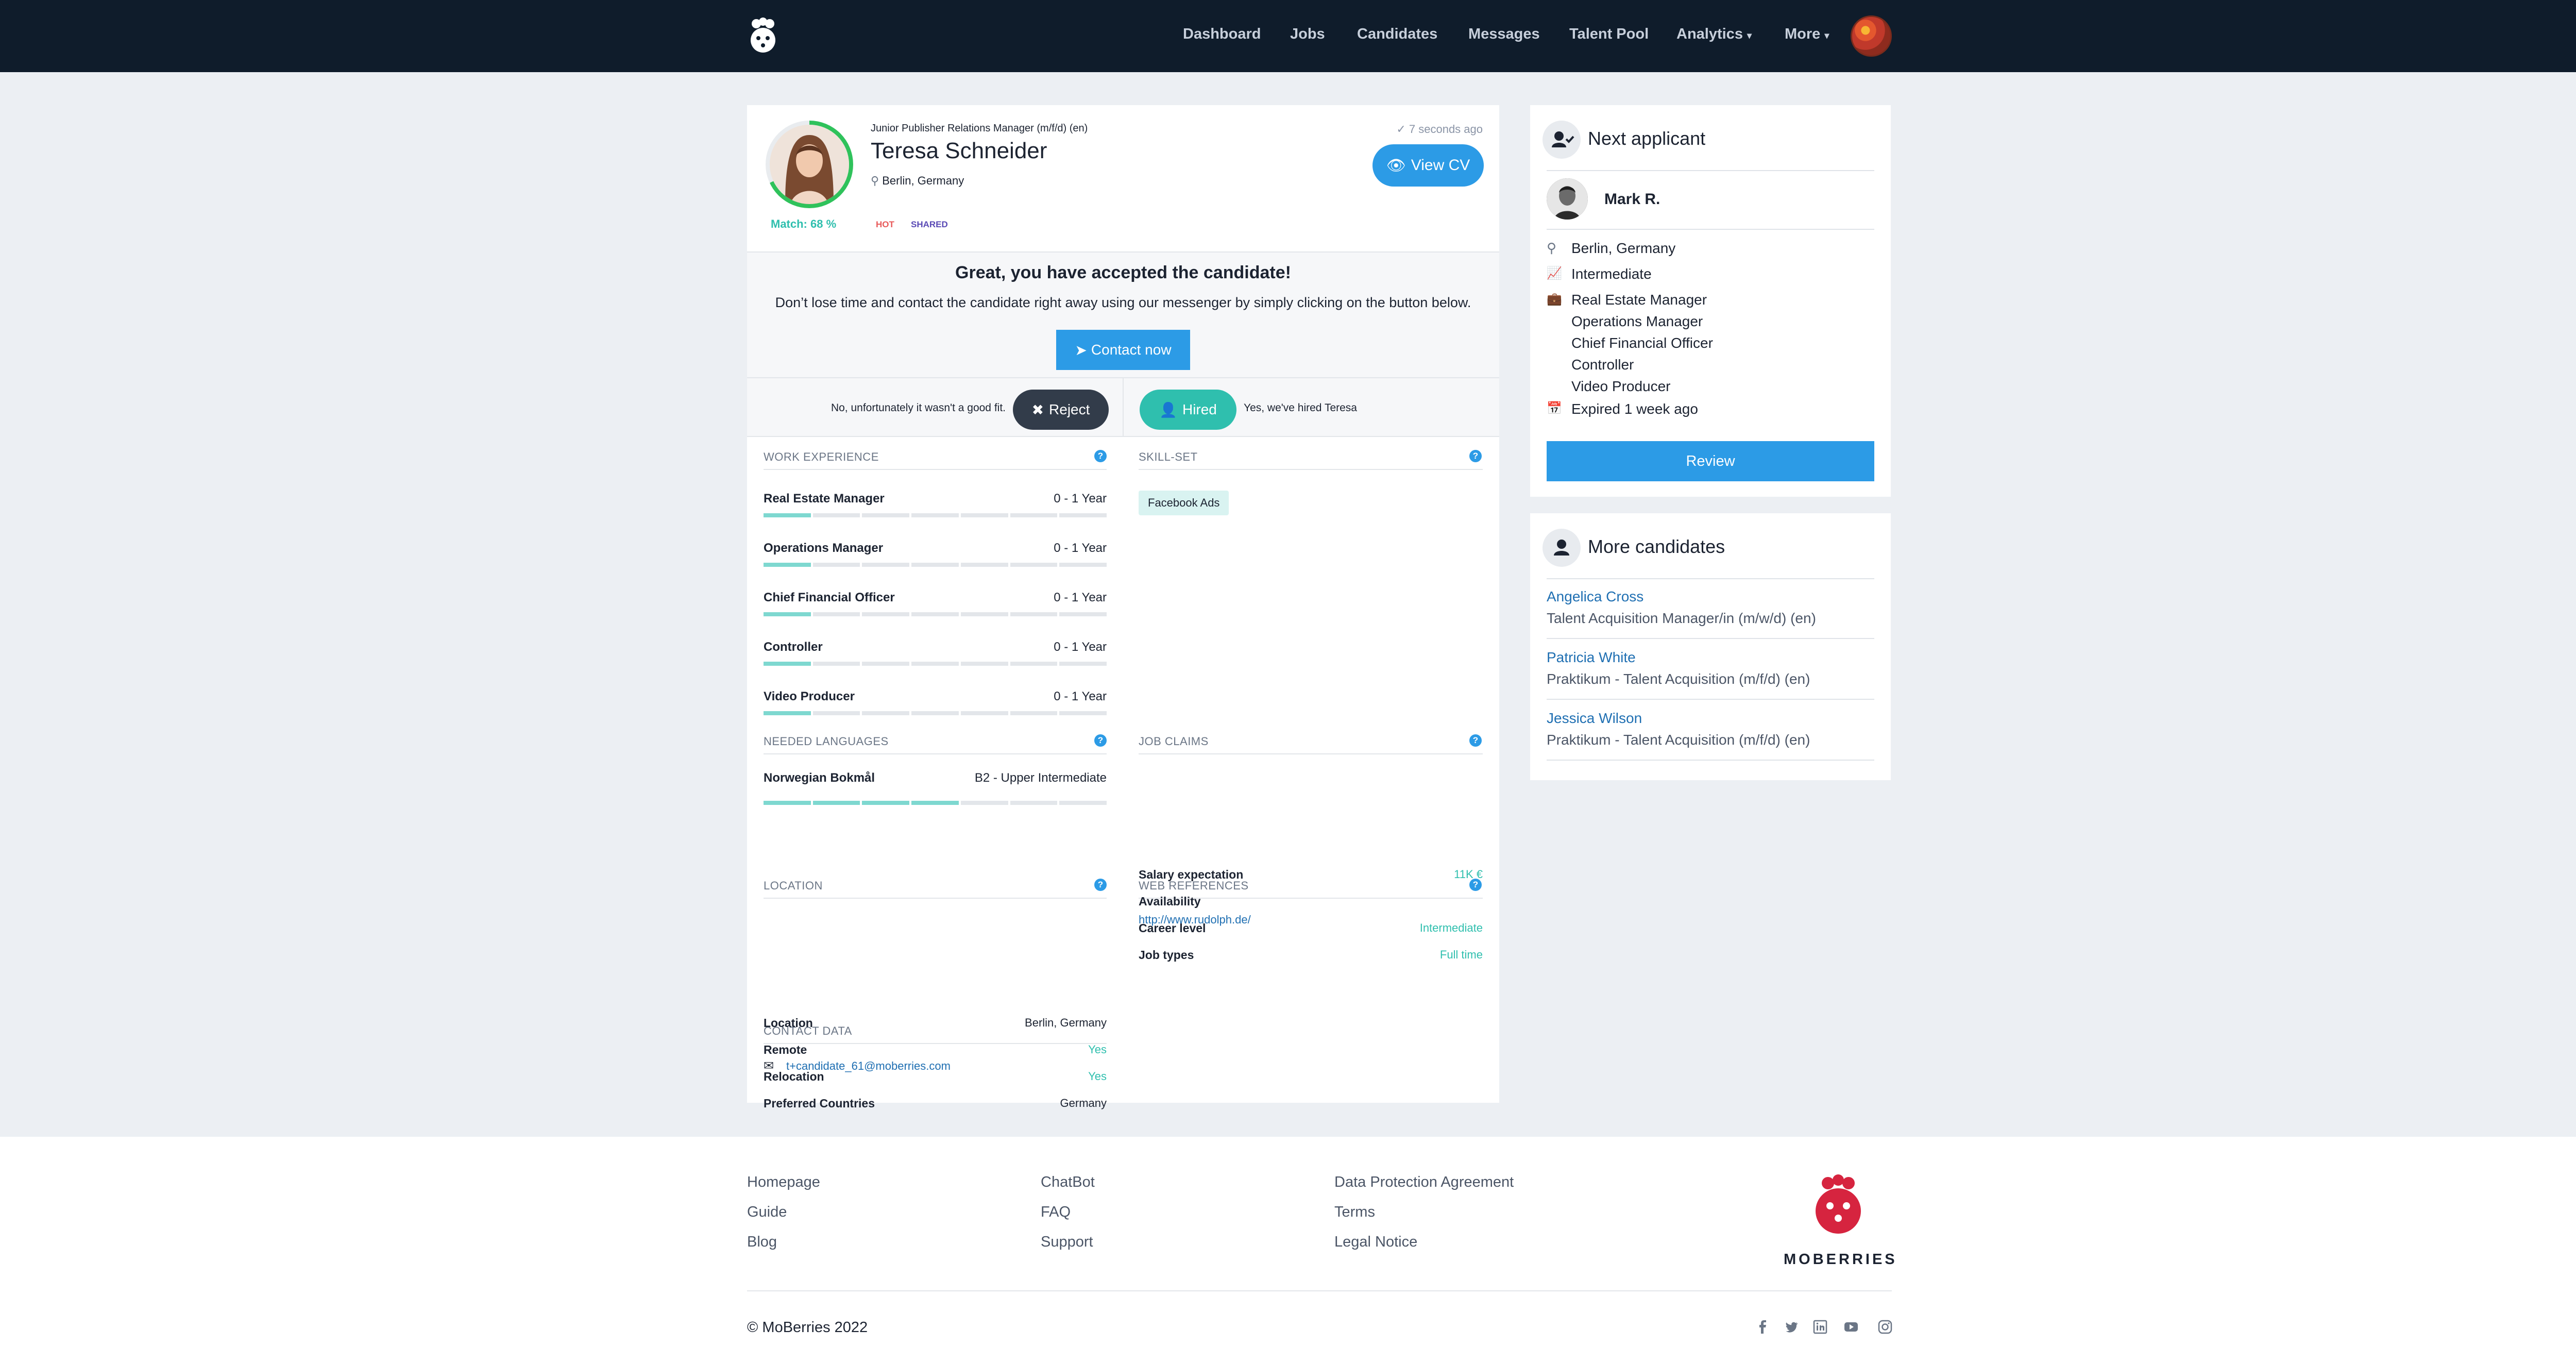 This screenshot has width=2576, height=1363. Describe the element at coordinates (1634, 409) in the screenshot. I see `applicant-expired: Expired 1 week ago` at that location.